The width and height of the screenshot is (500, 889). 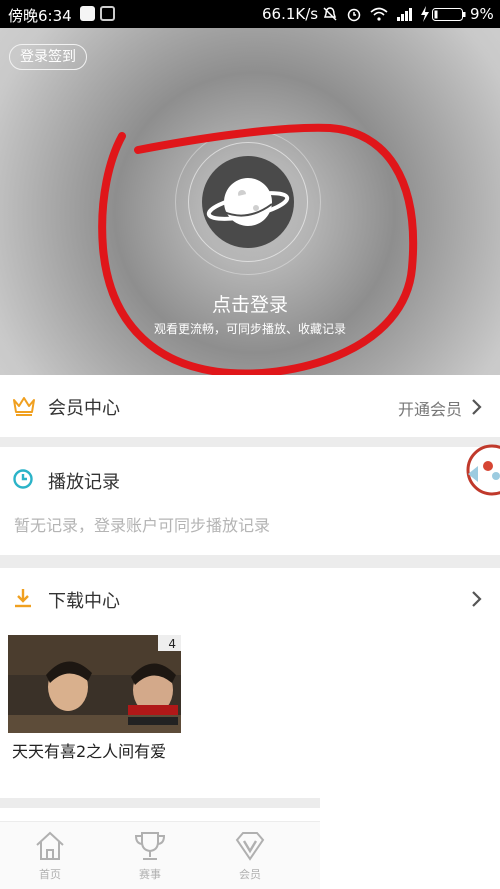 What do you see at coordinates (290, 14) in the screenshot?
I see `net-speed: 66.1K/s` at bounding box center [290, 14].